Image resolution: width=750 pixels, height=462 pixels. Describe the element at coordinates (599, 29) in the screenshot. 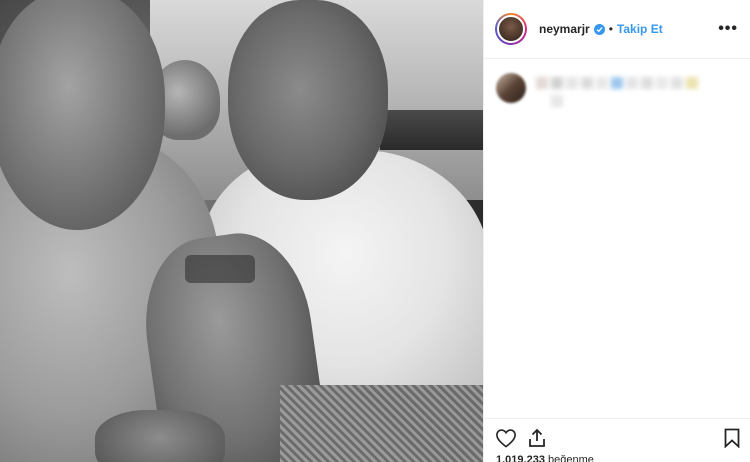

I see `verified-badge-icon` at that location.